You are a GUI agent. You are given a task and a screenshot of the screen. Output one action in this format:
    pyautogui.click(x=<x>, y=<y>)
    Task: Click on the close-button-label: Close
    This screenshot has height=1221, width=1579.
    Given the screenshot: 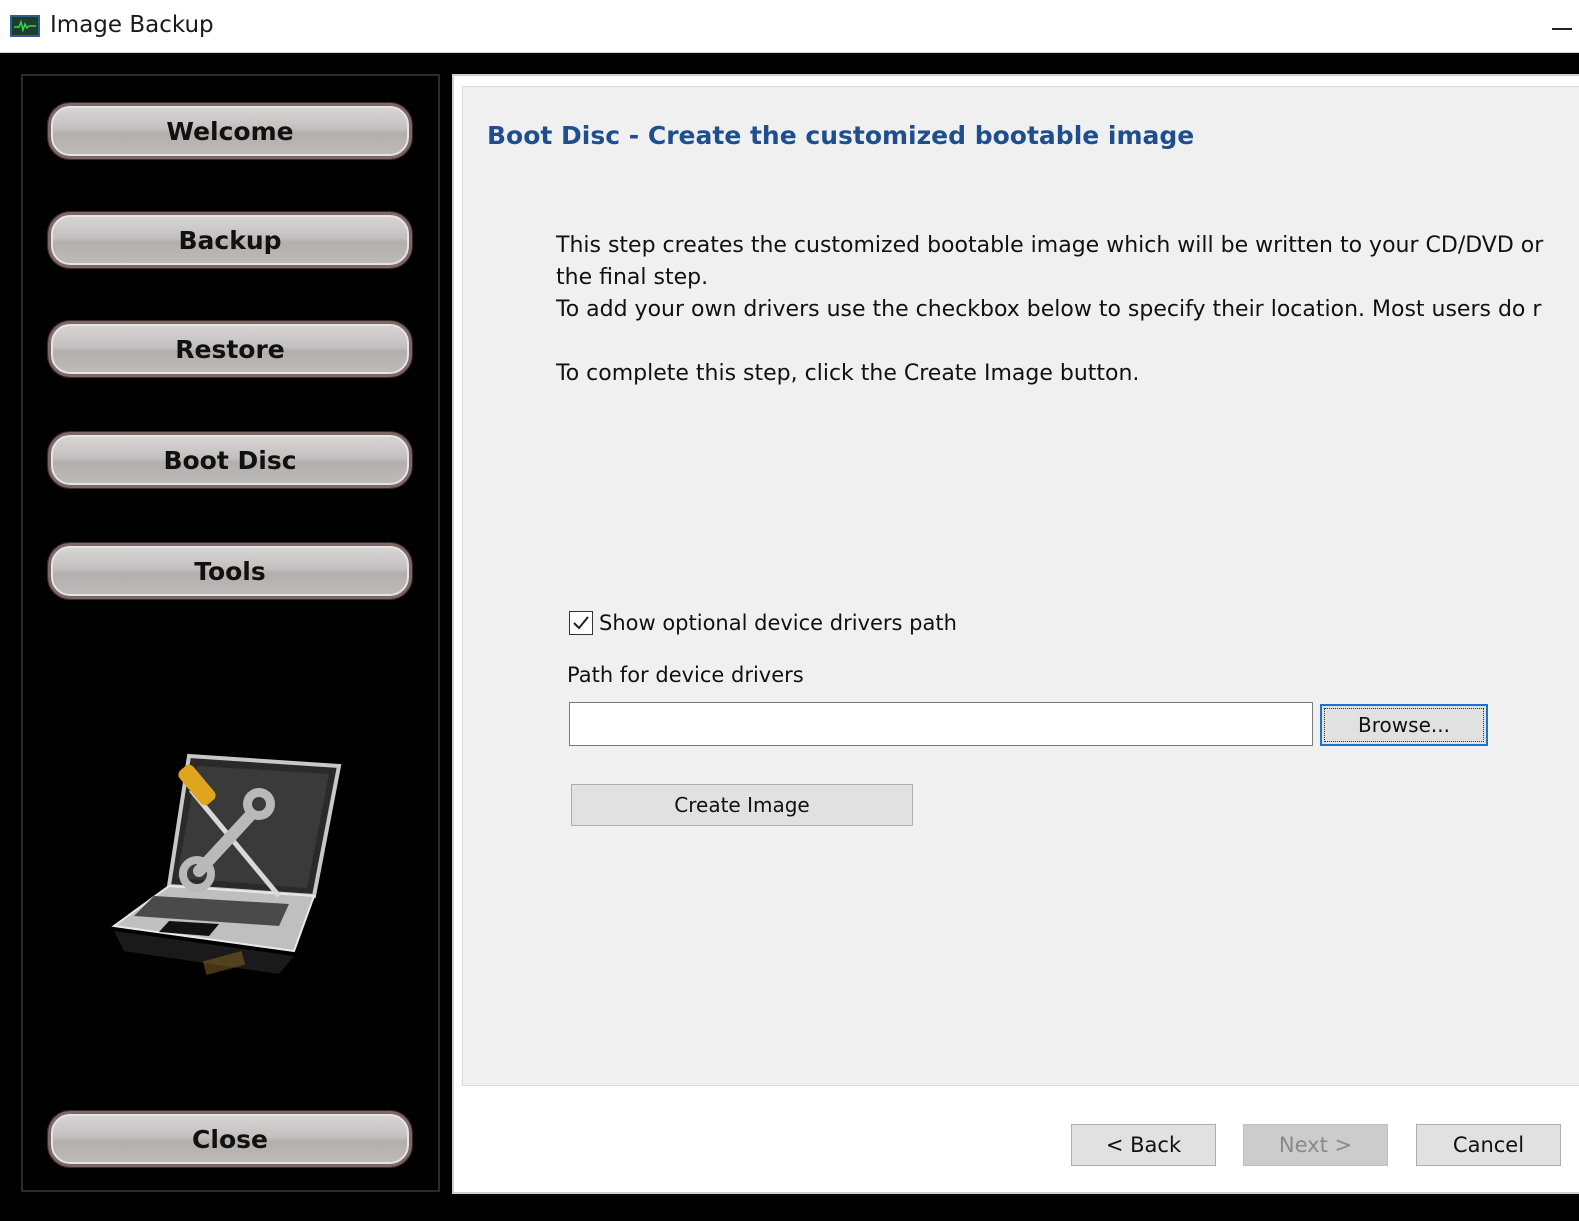 What is the action you would take?
    pyautogui.click(x=230, y=1139)
    